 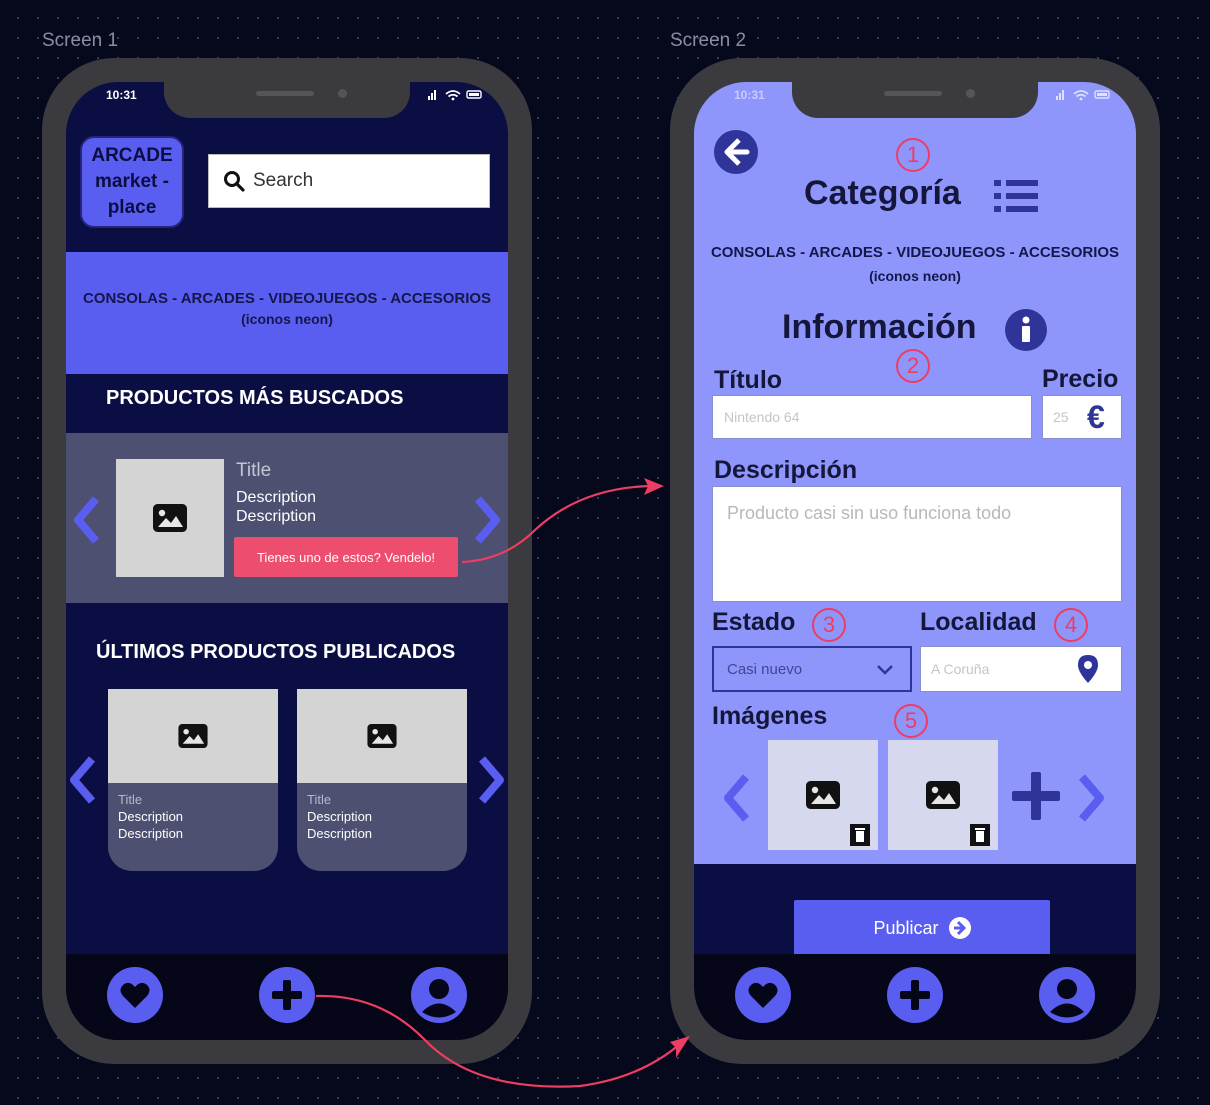 What do you see at coordinates (234, 181) in the screenshot?
I see `search-icon` at bounding box center [234, 181].